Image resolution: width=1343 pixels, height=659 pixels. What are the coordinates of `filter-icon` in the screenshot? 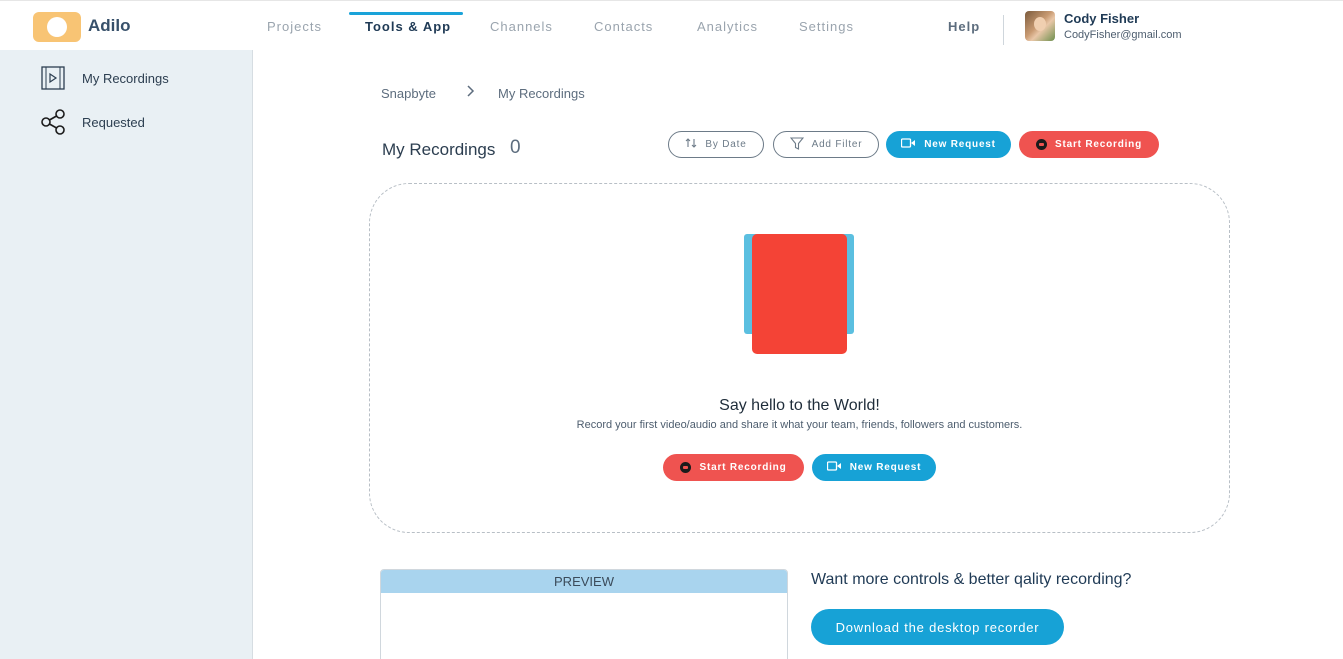 It's located at (796, 144).